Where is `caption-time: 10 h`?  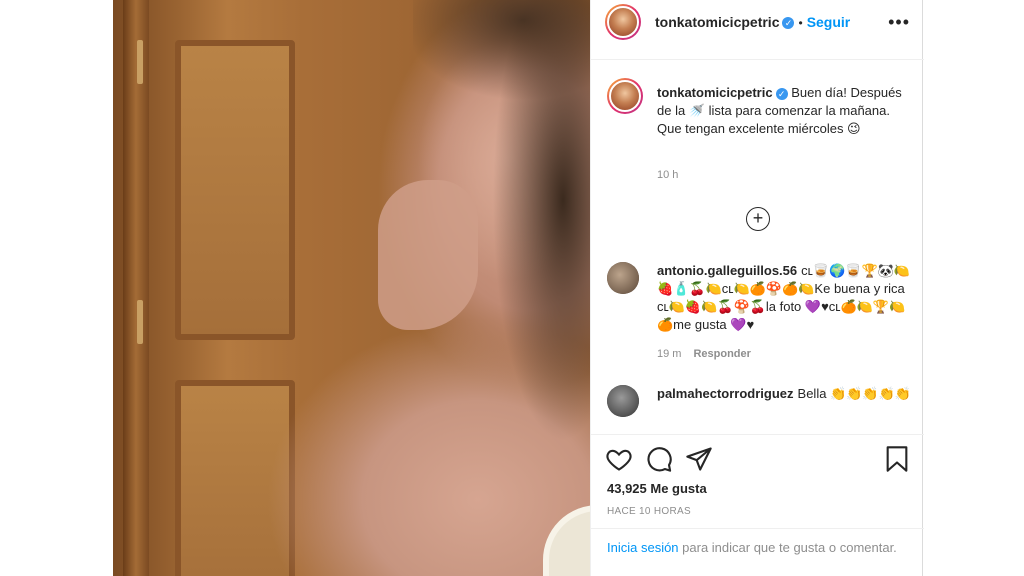
caption-time: 10 h is located at coordinates (667, 175).